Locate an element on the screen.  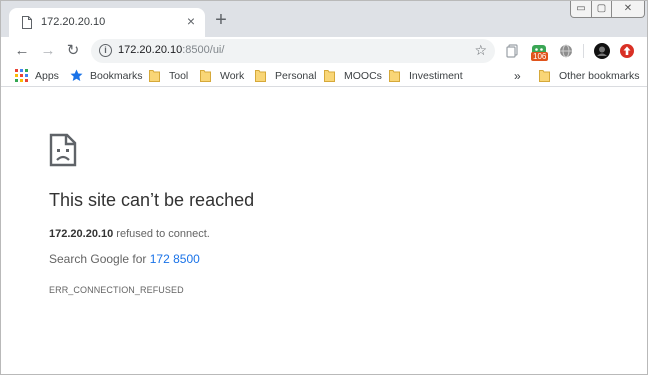
copy-extension-icon is located at coordinates (513, 51).